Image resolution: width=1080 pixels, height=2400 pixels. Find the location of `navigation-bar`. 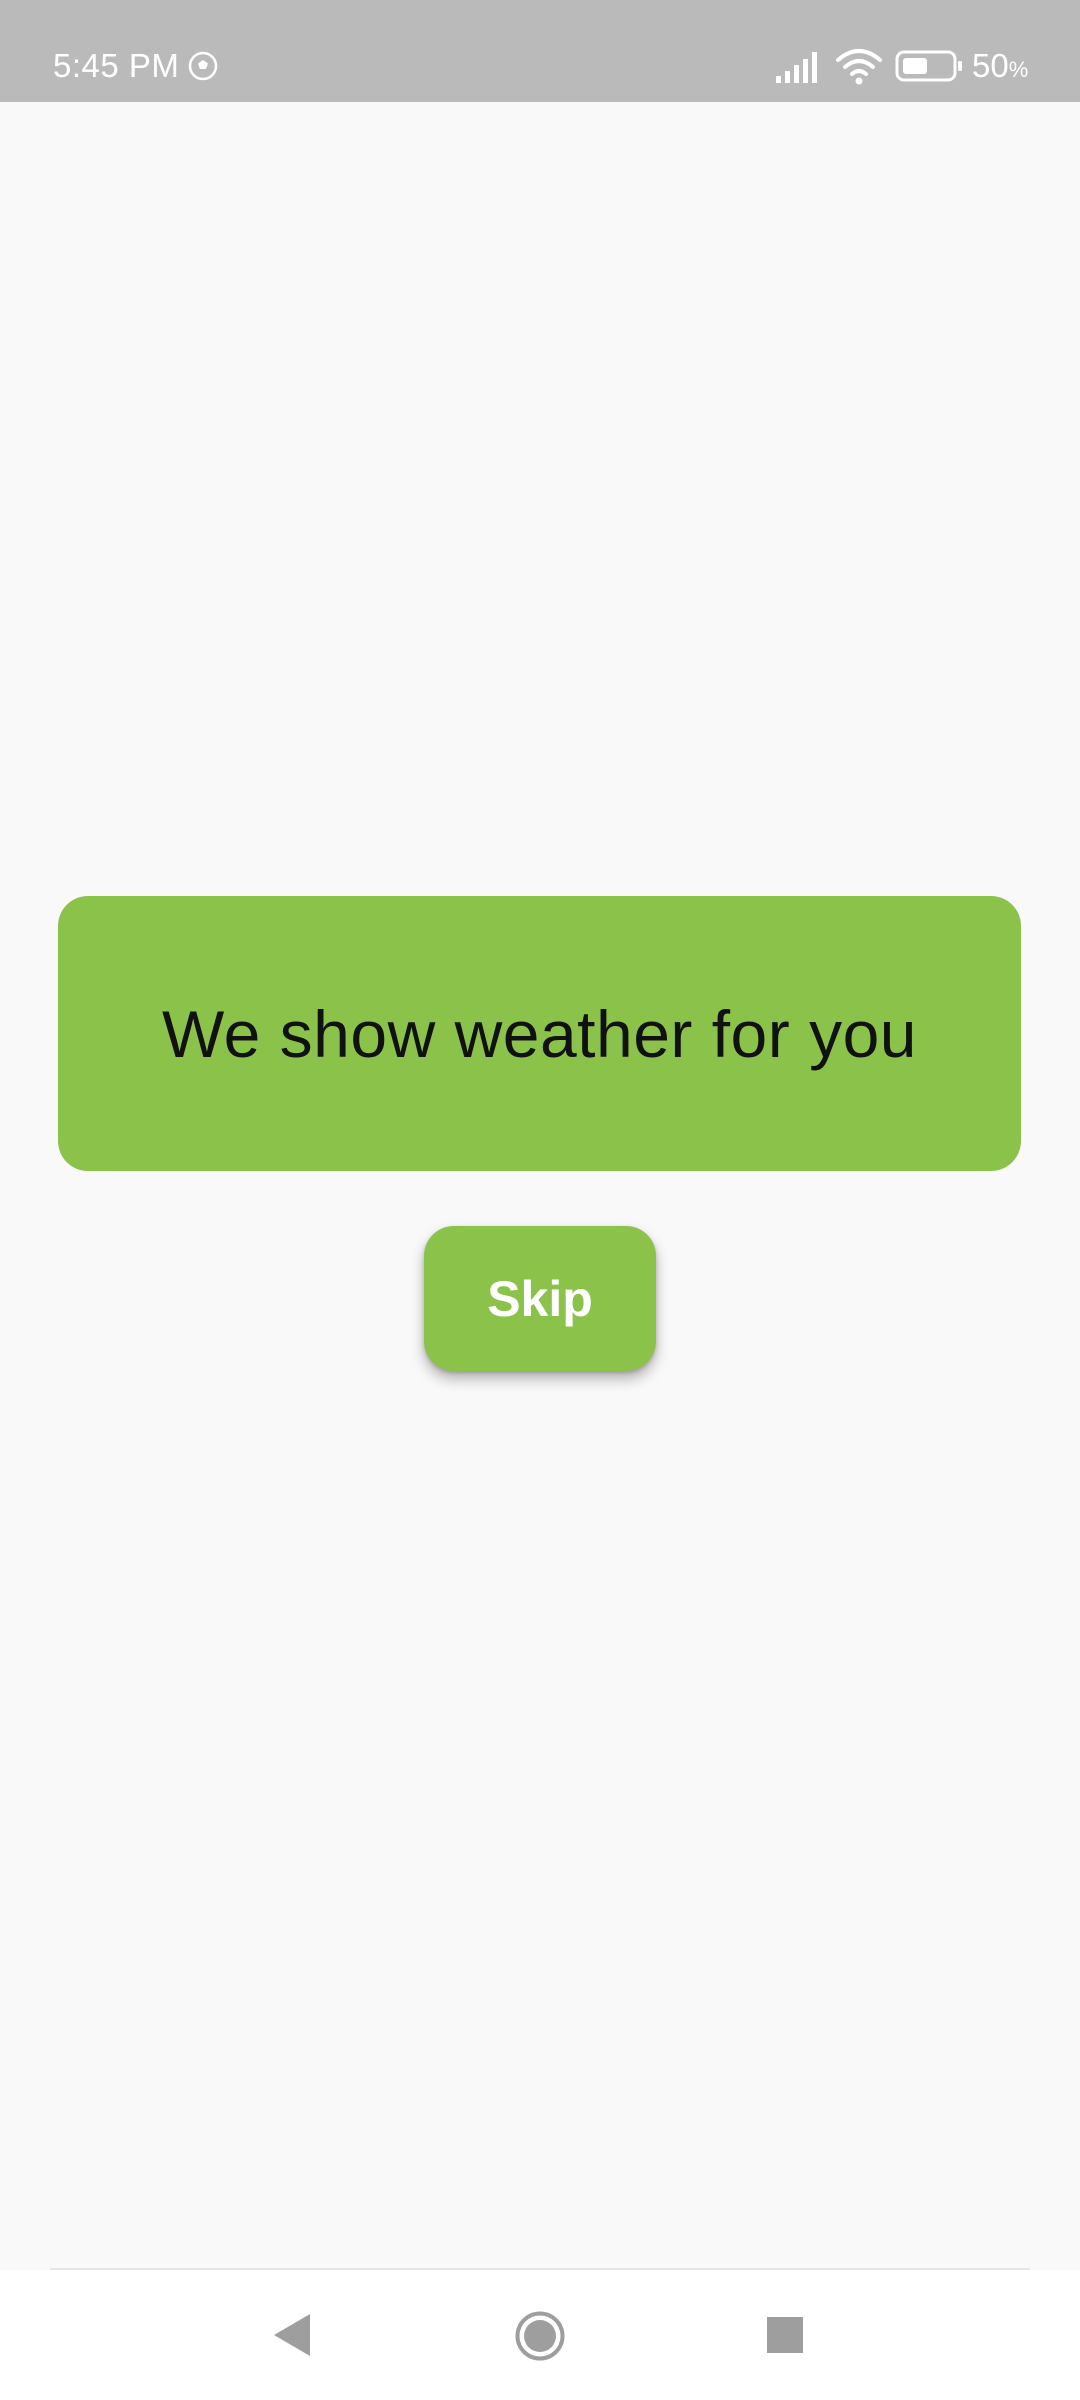

navigation-bar is located at coordinates (540, 2335).